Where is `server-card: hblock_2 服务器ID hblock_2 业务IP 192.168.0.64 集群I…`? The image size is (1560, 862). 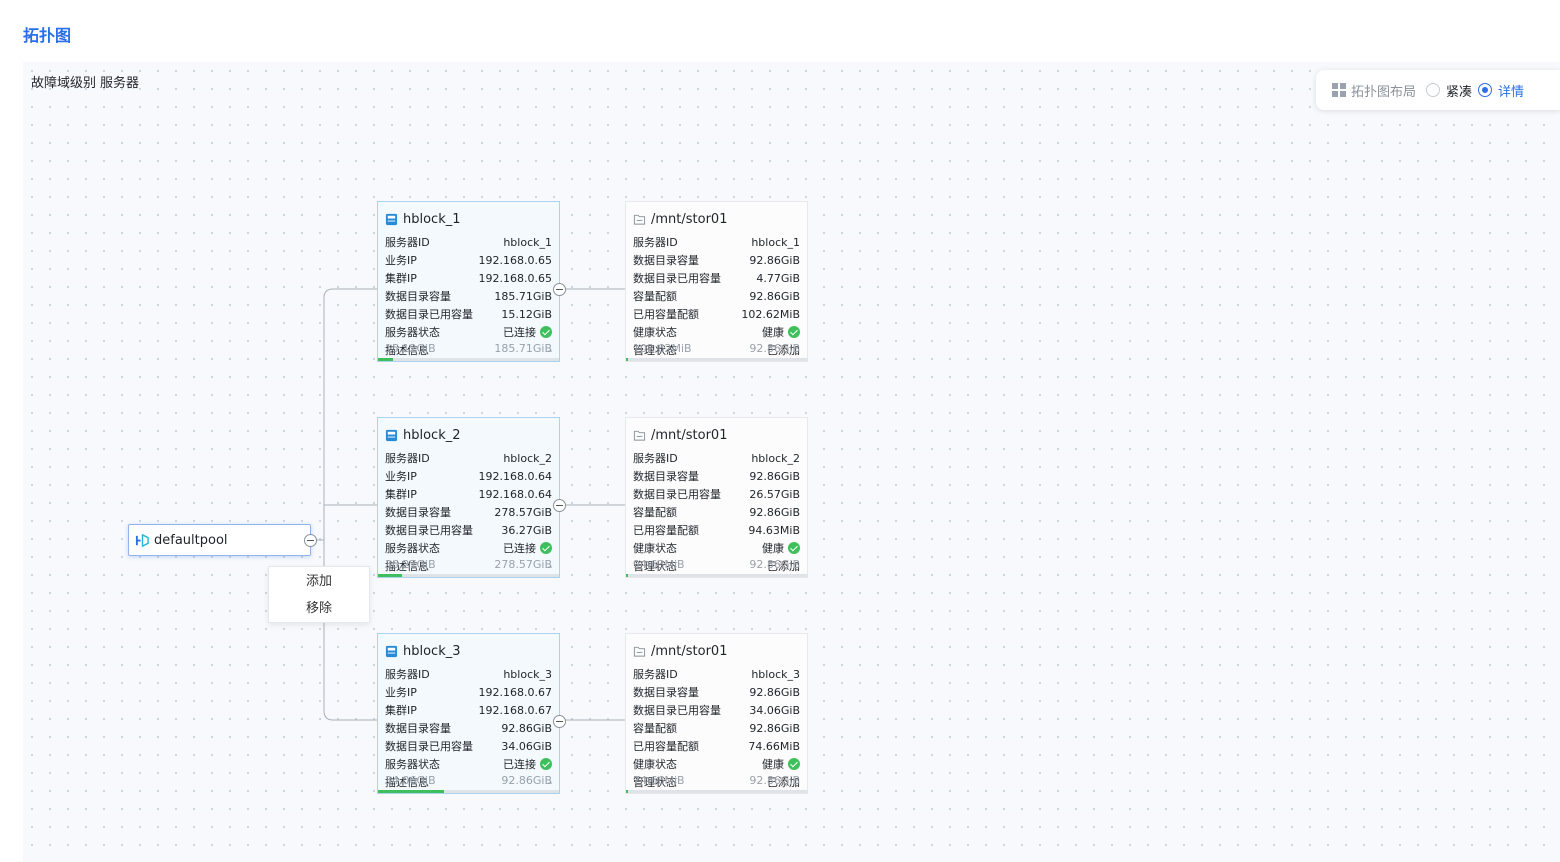
server-card: hblock_2 服务器ID hblock_2 业务IP 192.168.0.64 集群I… is located at coordinates (468, 497).